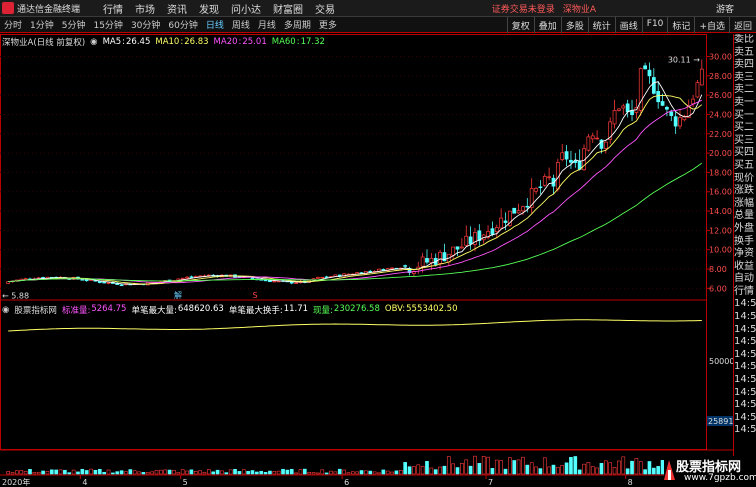 The width and height of the screenshot is (756, 487). Describe the element at coordinates (745, 267) in the screenshot. I see `quote-panel-label: 收益` at that location.